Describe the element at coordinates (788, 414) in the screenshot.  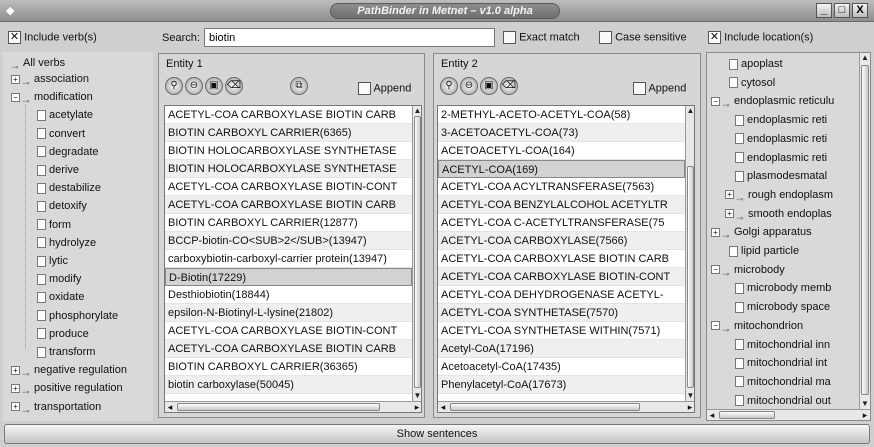
I see `locations-horizontal-scrollbar: ◂ ▸` at that location.